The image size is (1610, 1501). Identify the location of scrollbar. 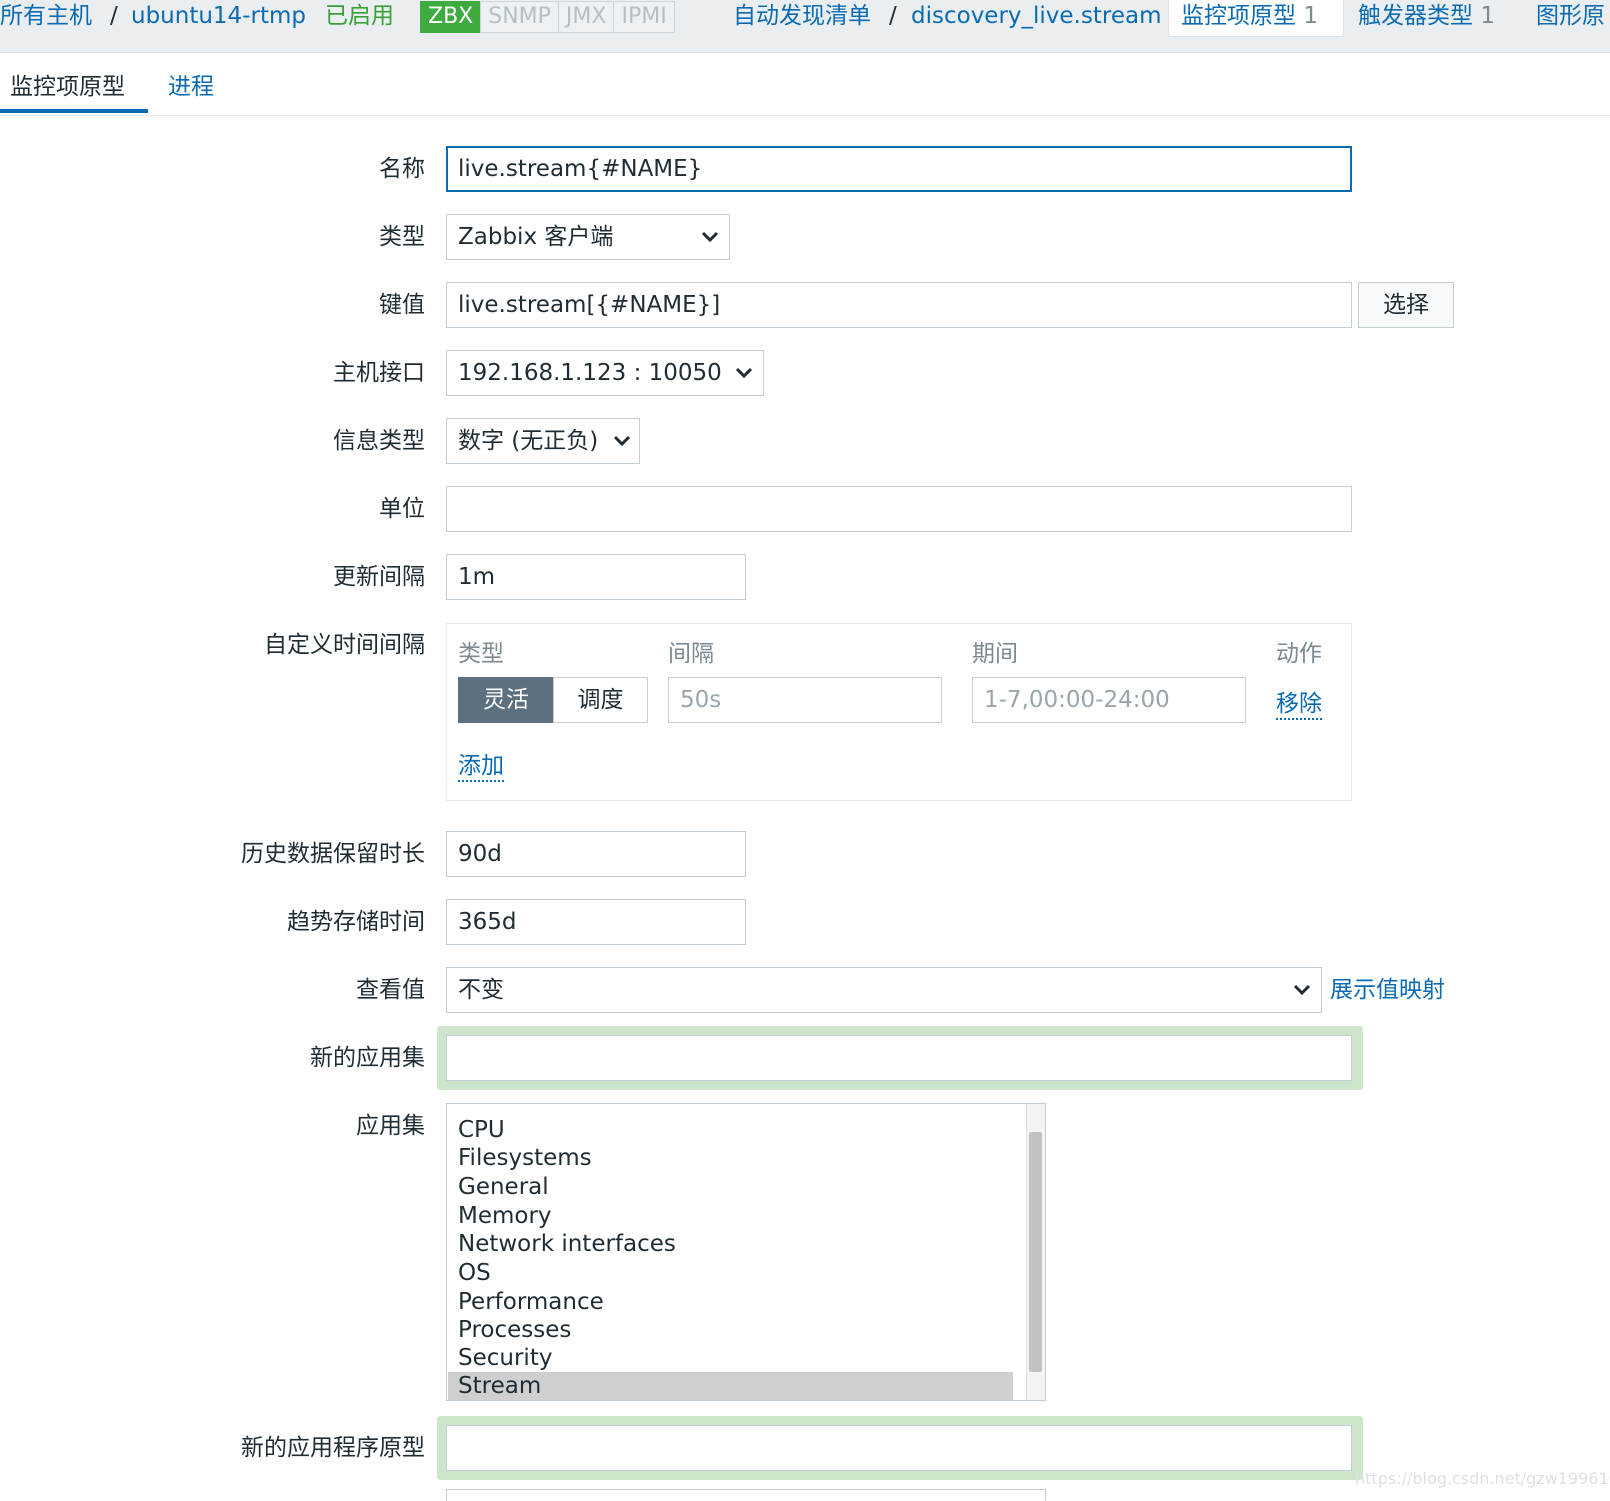
(1035, 1252).